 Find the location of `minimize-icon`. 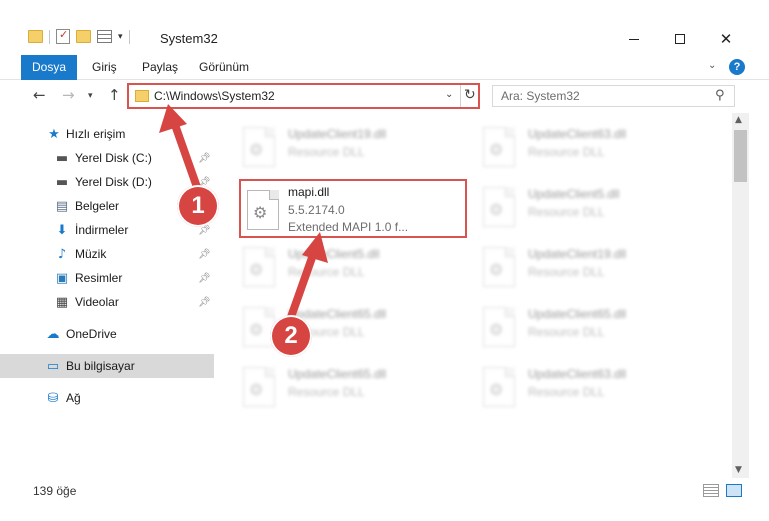

minimize-icon is located at coordinates (634, 39).